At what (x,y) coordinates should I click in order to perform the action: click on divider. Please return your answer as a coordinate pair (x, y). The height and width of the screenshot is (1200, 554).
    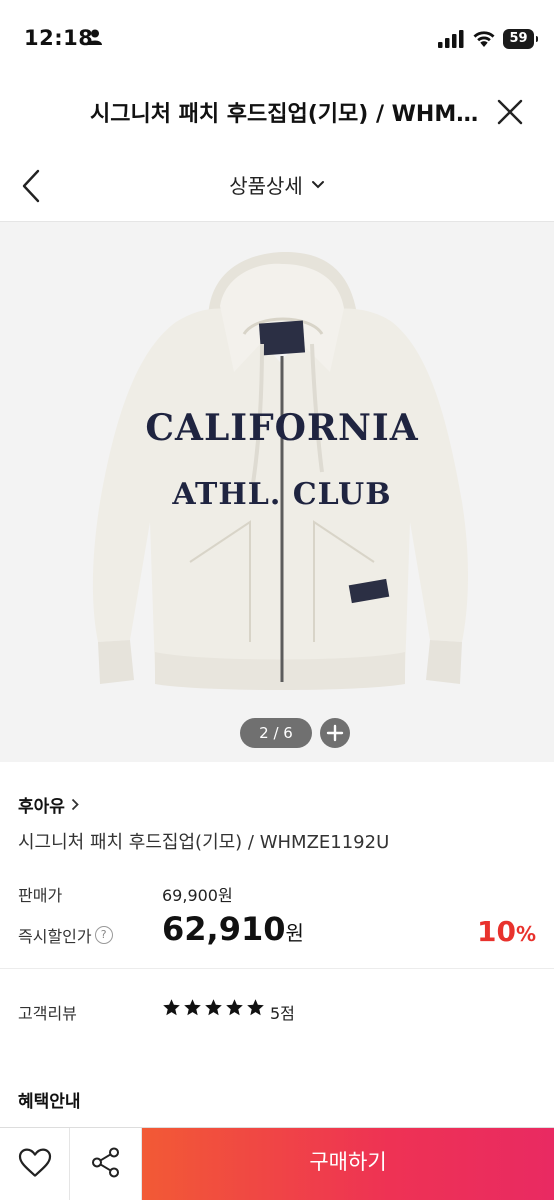
    Looking at the image, I should click on (277, 968).